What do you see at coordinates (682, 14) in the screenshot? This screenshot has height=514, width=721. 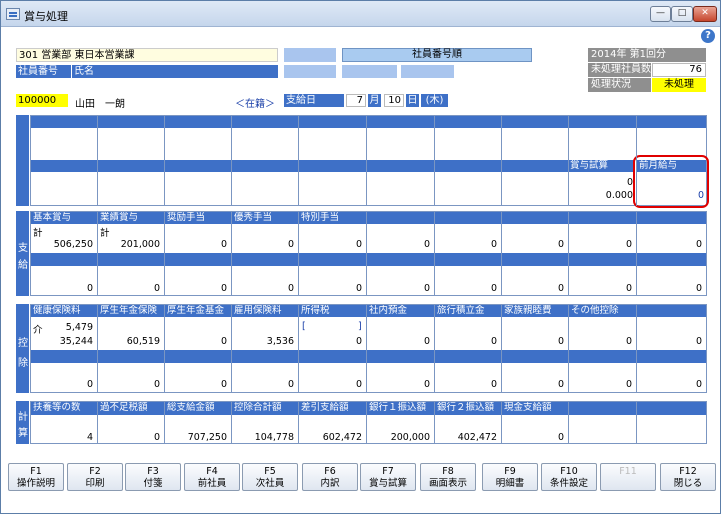 I see `maximize-button: □` at bounding box center [682, 14].